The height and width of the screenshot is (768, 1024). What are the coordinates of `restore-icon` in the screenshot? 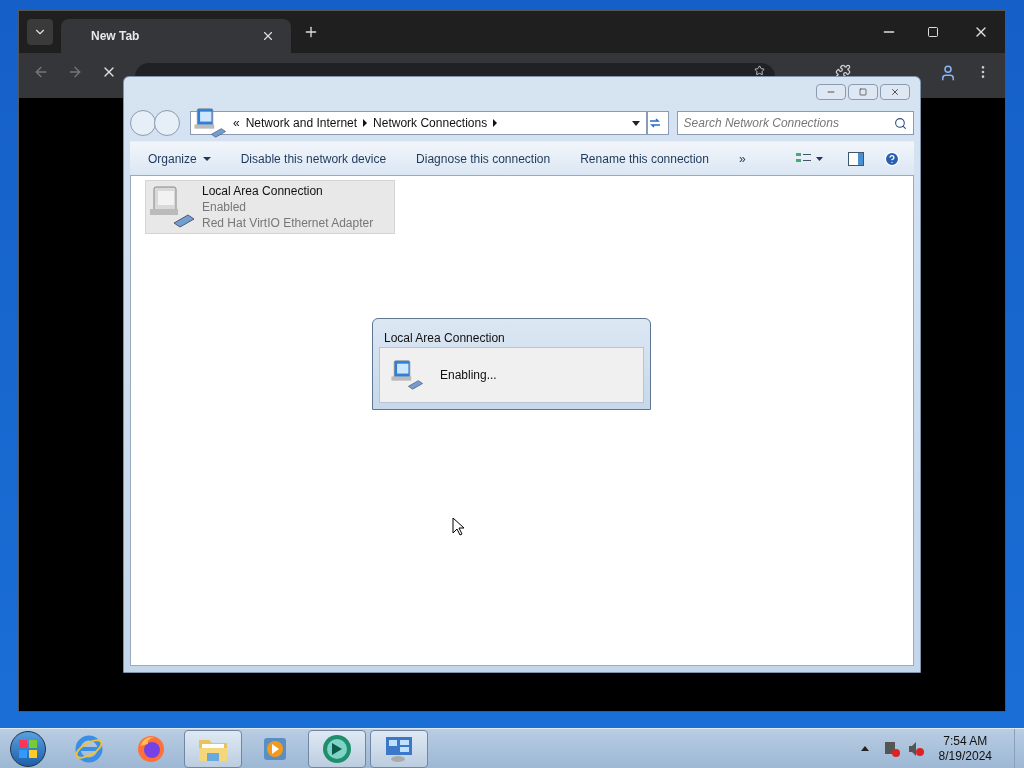 It's located at (863, 92).